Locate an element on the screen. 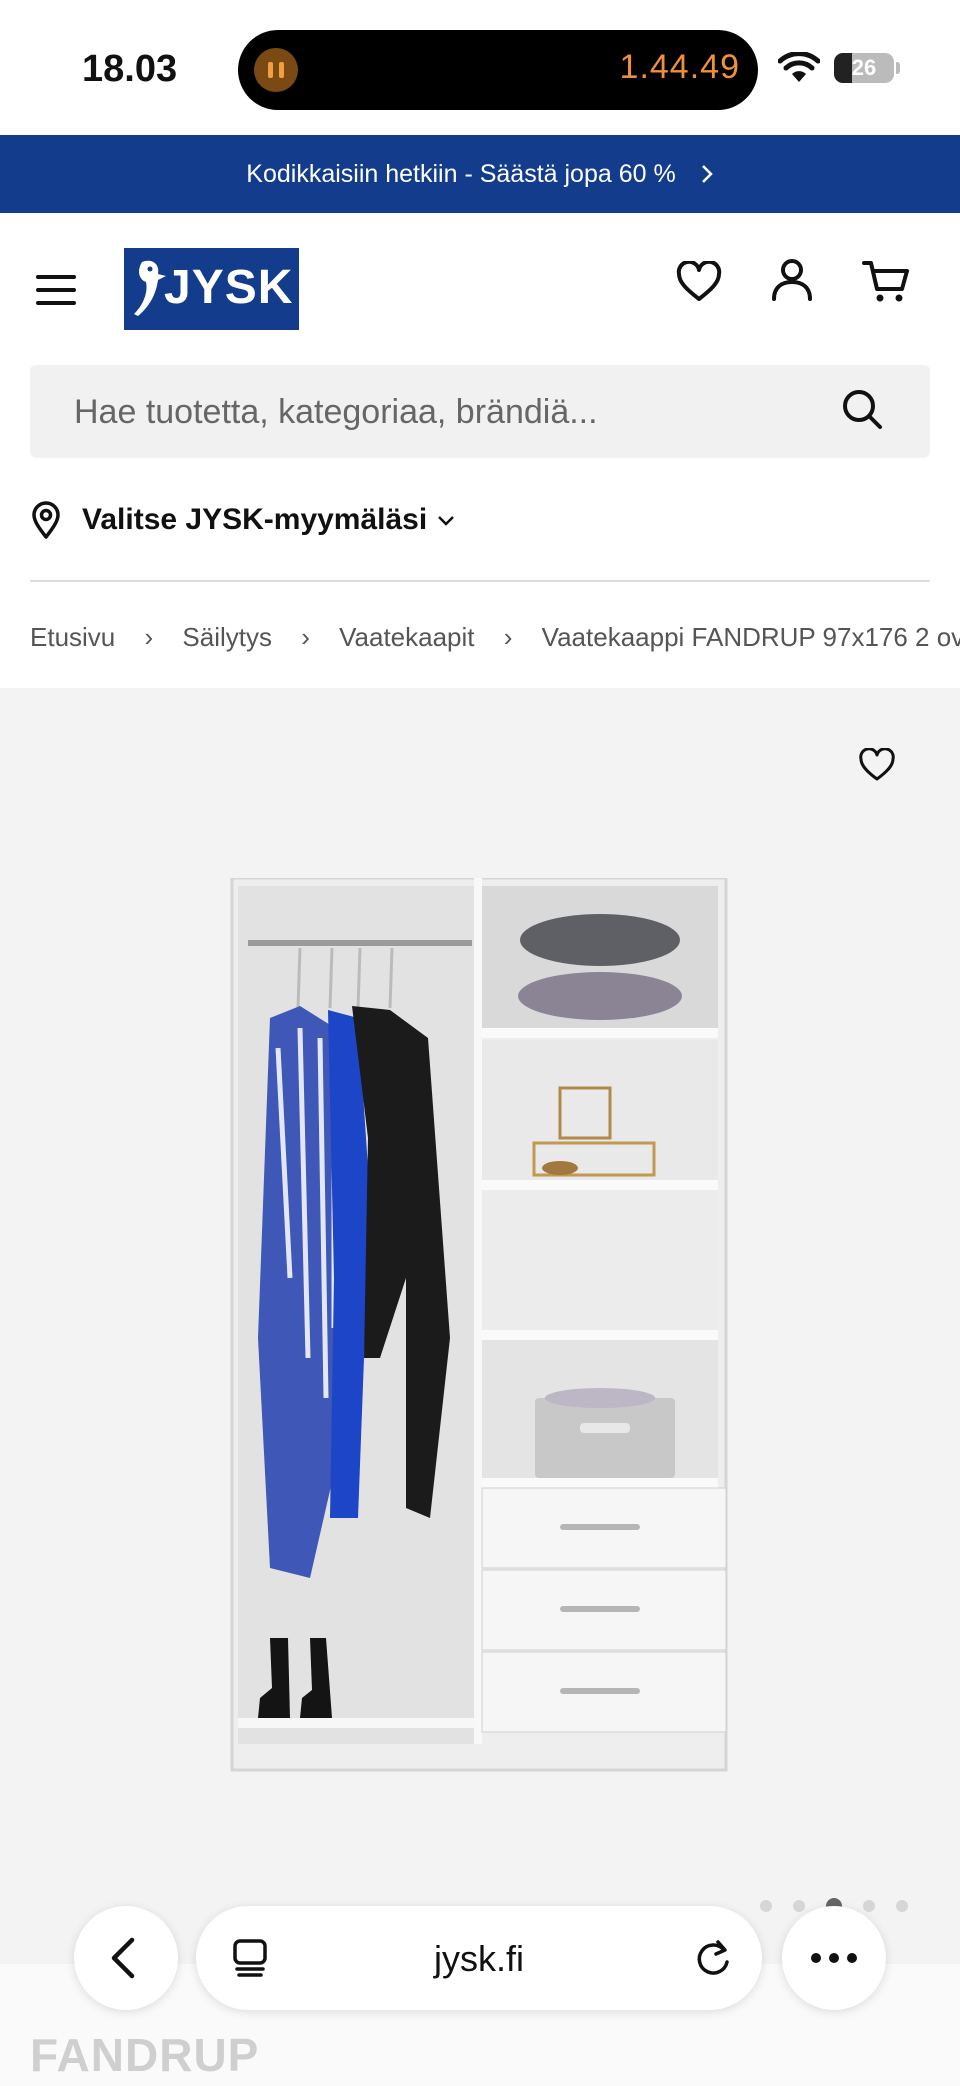 This screenshot has width=960, height=2086. chevron-right-icon is located at coordinates (707, 174).